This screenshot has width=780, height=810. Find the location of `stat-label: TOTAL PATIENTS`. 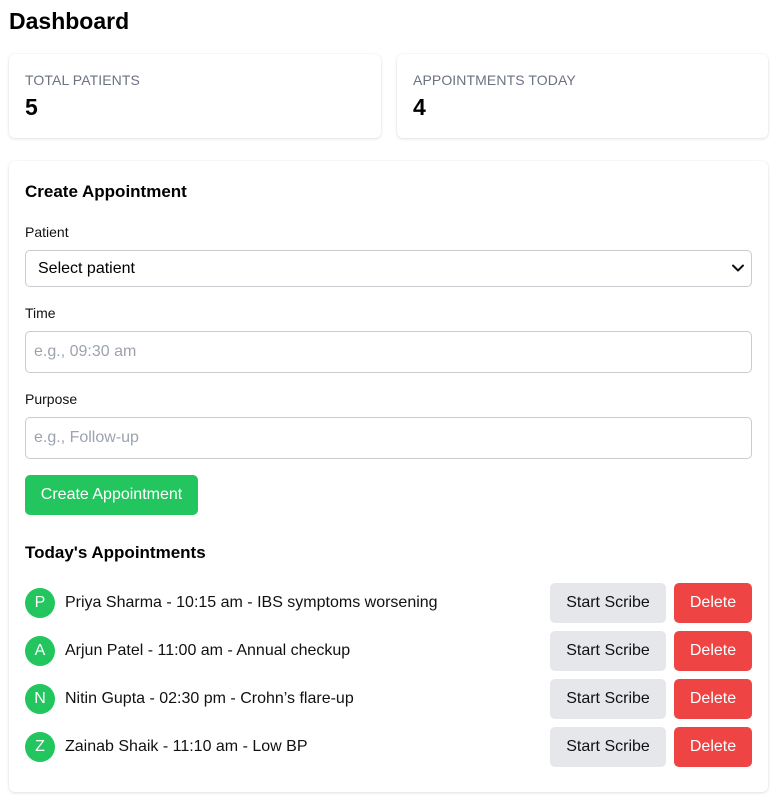

stat-label: TOTAL PATIENTS is located at coordinates (82, 80).